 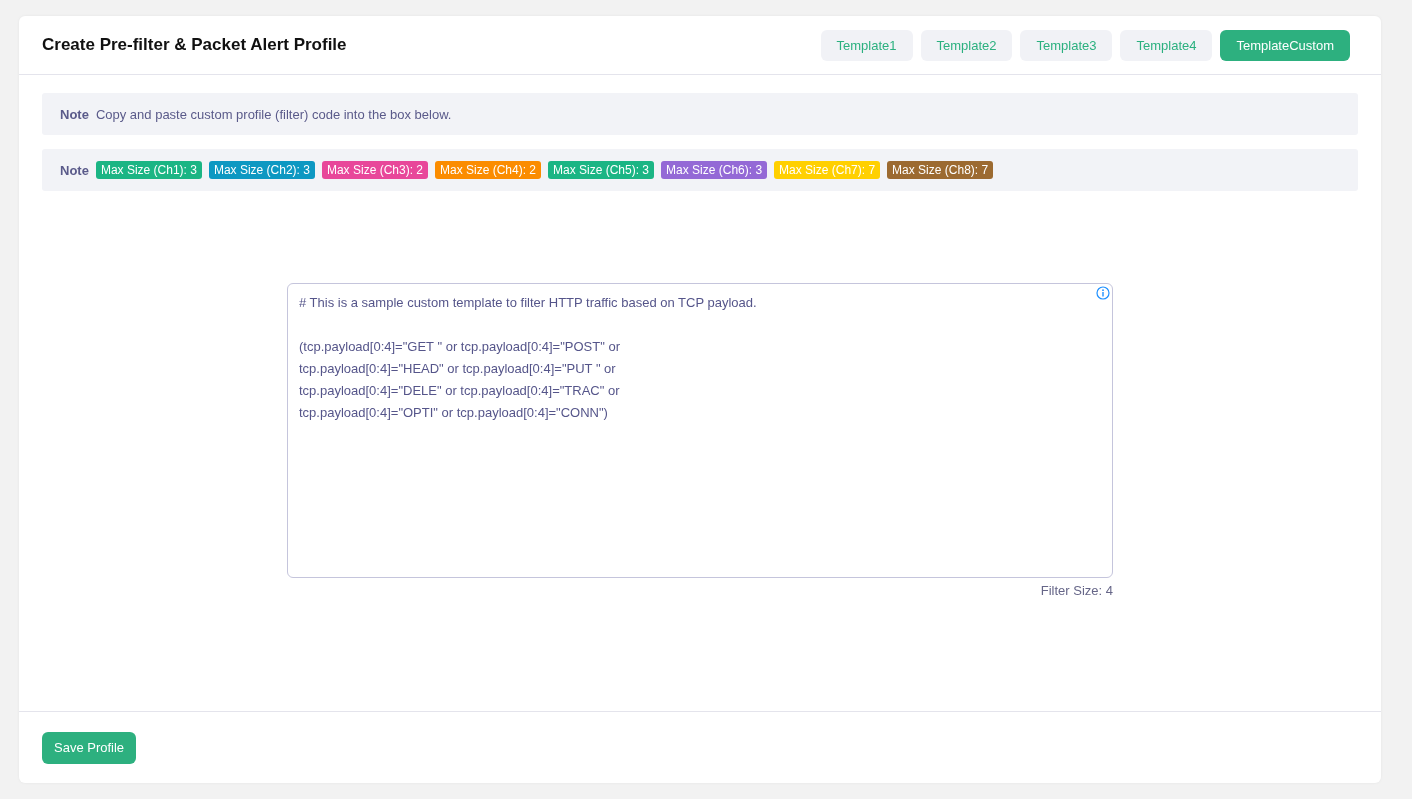 What do you see at coordinates (866, 45) in the screenshot?
I see `template-tab: Template1` at bounding box center [866, 45].